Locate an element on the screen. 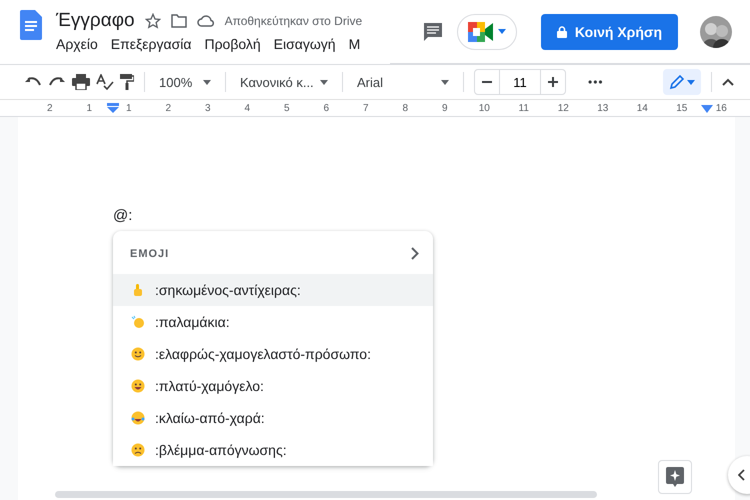 Image resolution: width=750 pixels, height=500 pixels. menu-item: Μ is located at coordinates (354, 44).